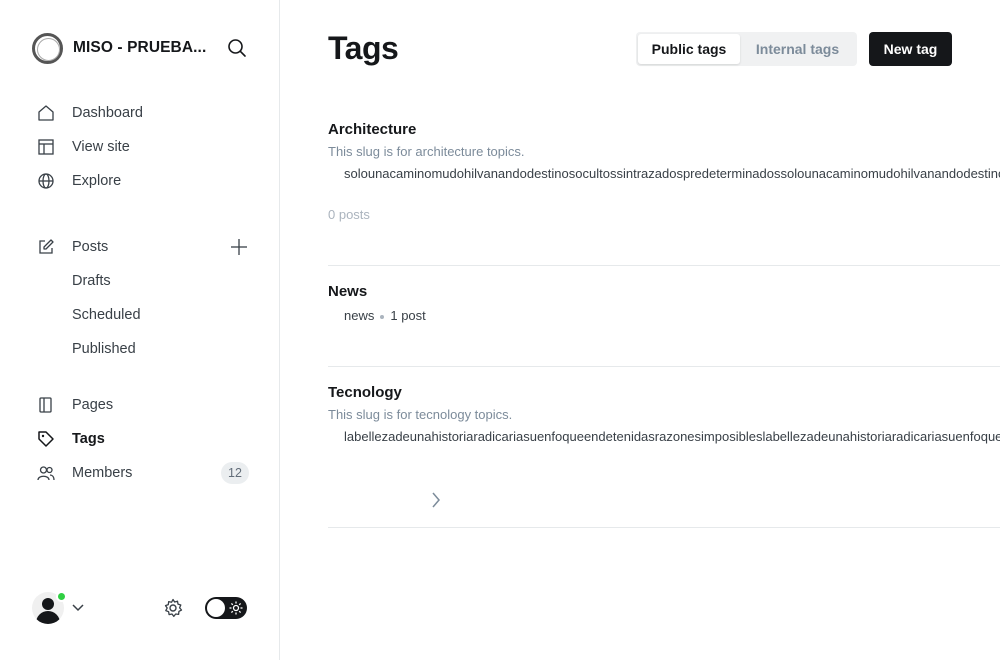  Describe the element at coordinates (359, 315) in the screenshot. I see `tag-slug: news` at that location.